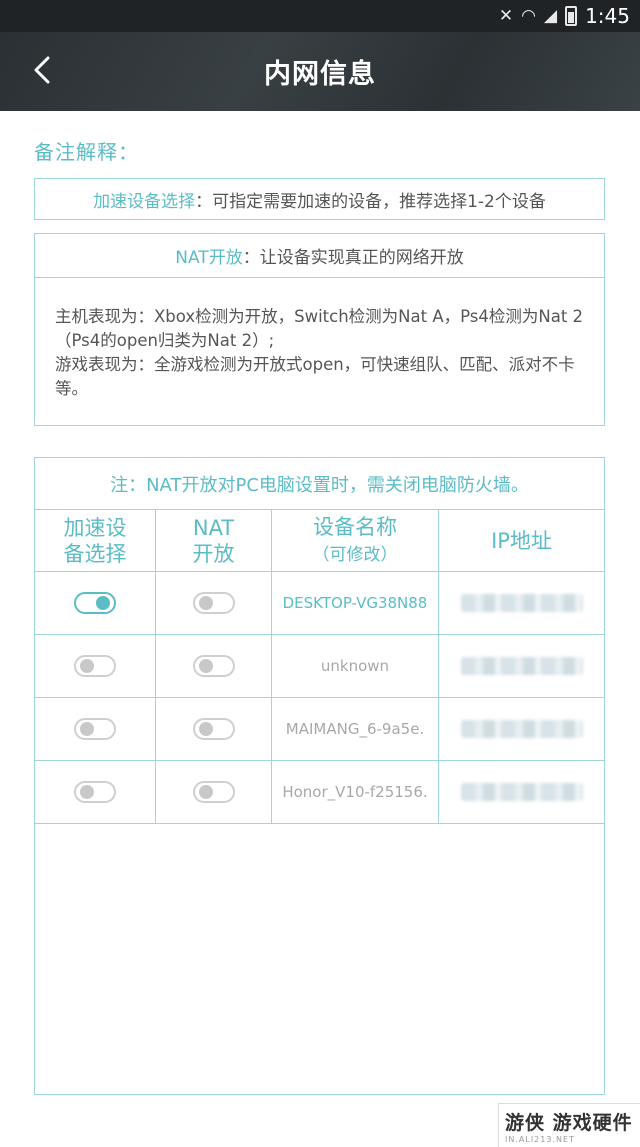  I want to click on back-button, so click(42, 70).